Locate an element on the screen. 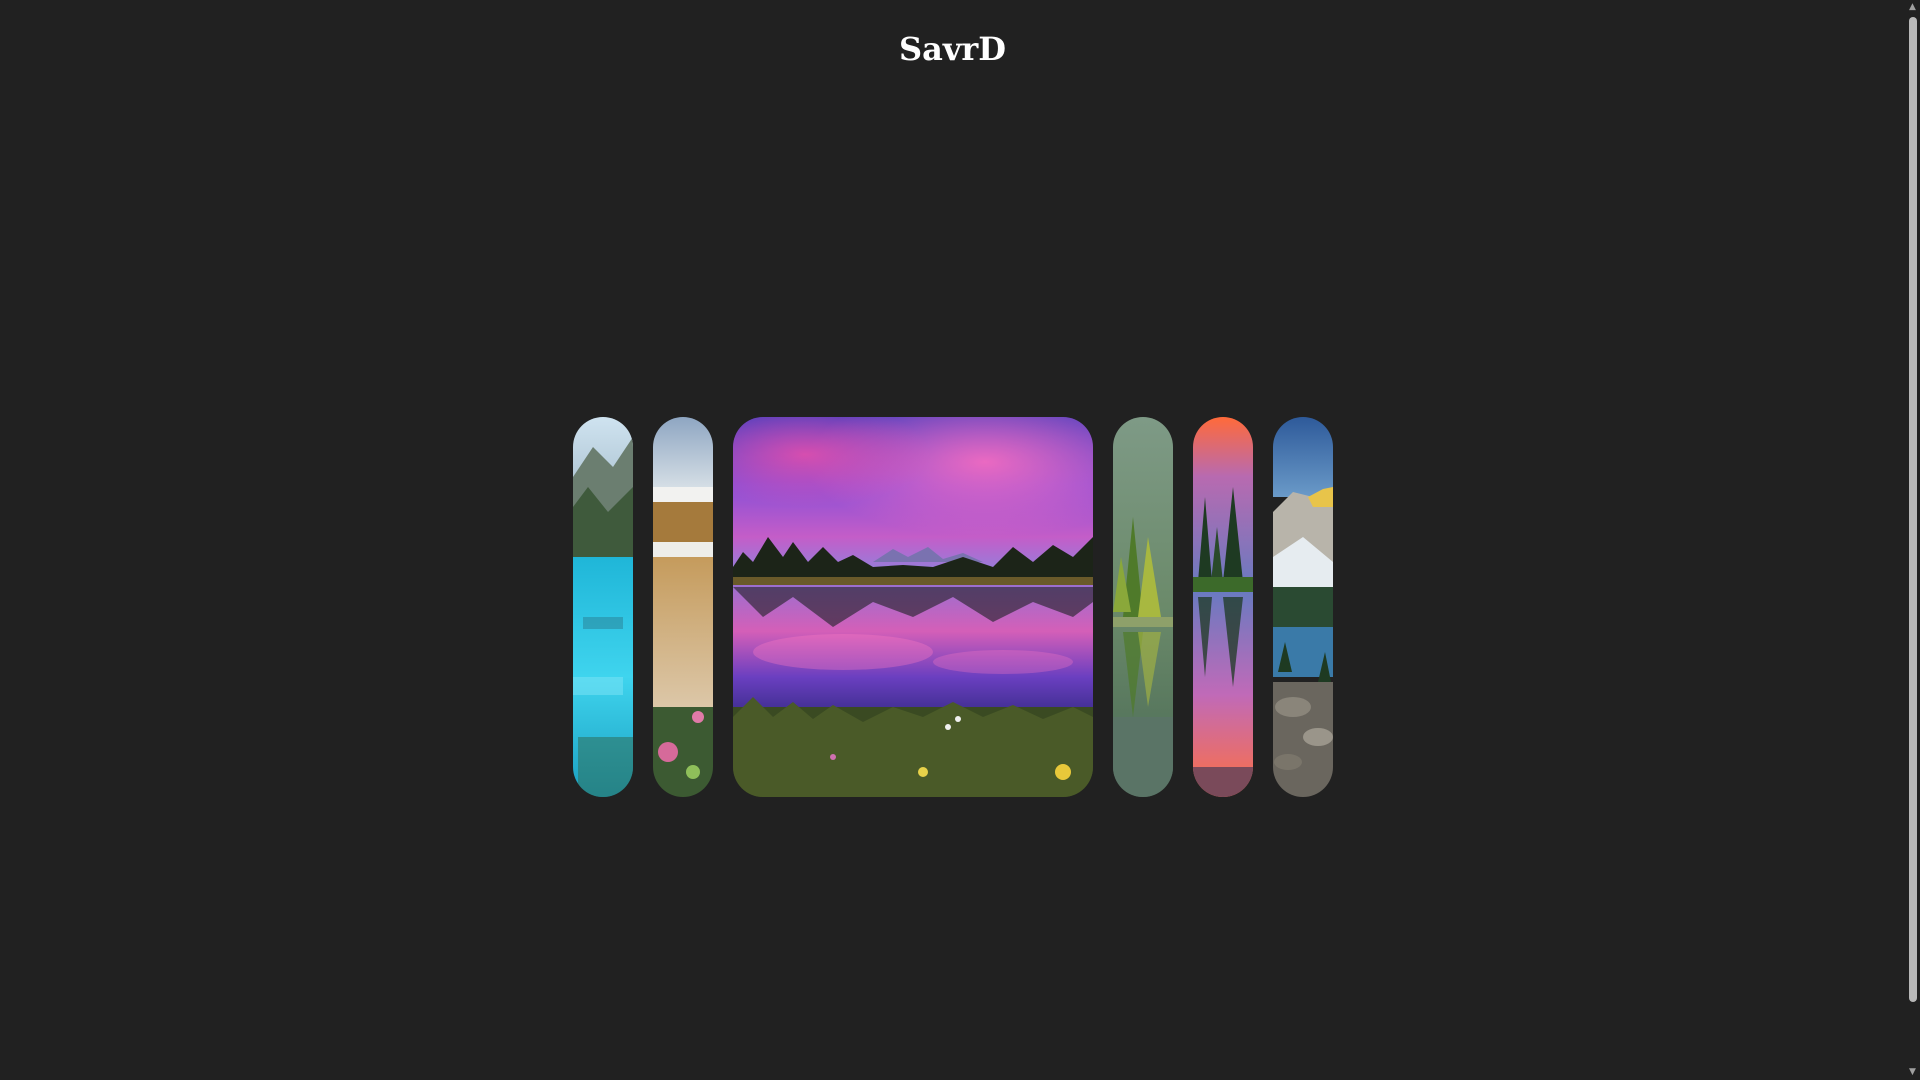  orange-sunset-image is located at coordinates (1223, 607).